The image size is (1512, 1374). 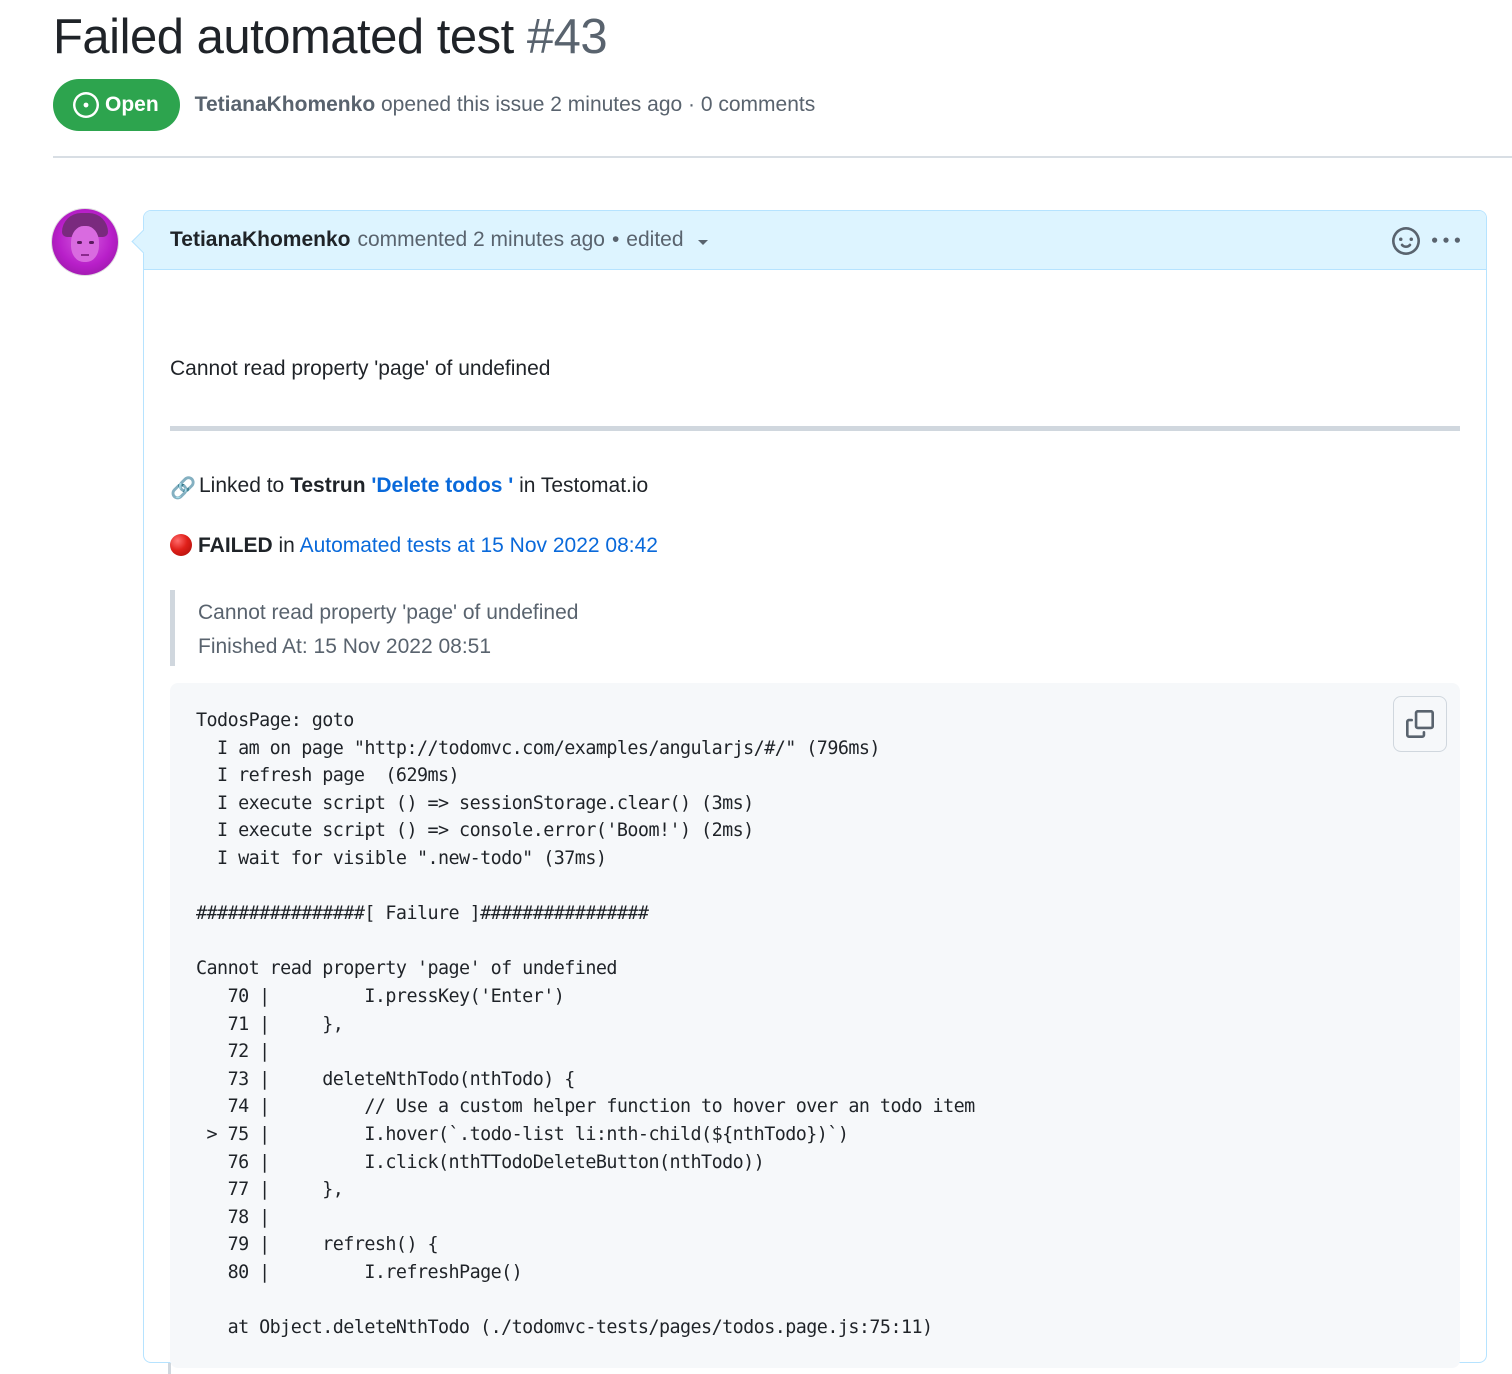 What do you see at coordinates (235, 545) in the screenshot?
I see `failed-label: FAILED` at bounding box center [235, 545].